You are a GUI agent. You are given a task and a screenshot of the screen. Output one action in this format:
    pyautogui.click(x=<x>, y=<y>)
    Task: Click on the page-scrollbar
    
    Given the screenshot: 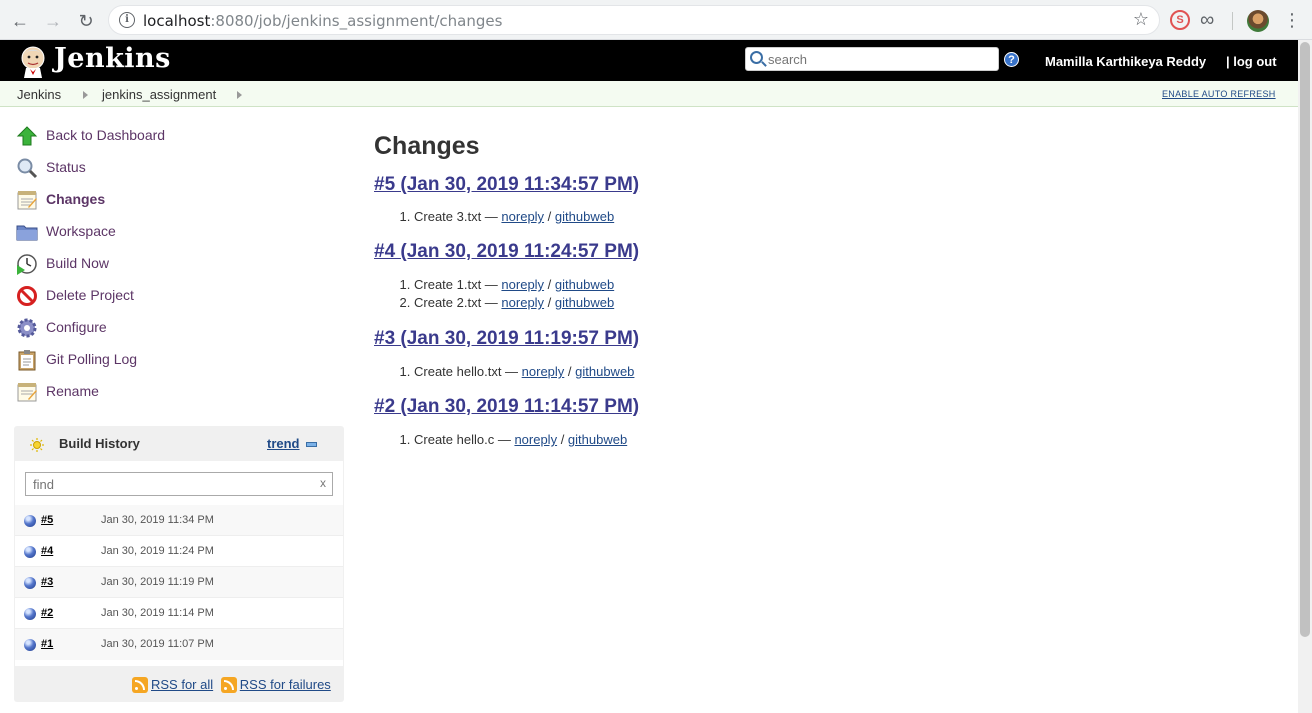 What is the action you would take?
    pyautogui.click(x=1305, y=376)
    